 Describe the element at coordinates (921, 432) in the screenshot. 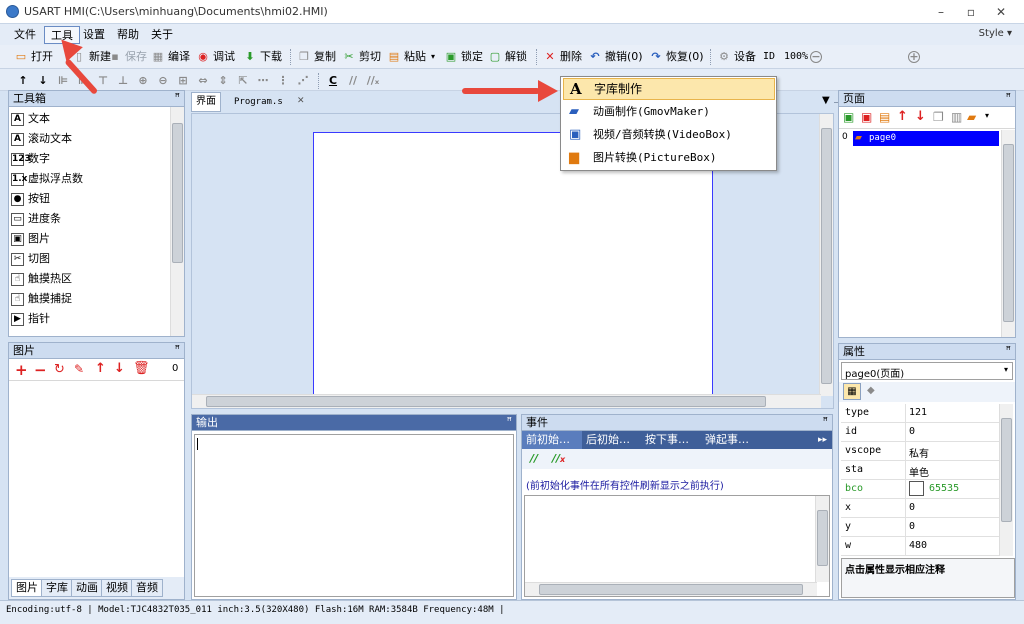

I see `property-row: id 0` at that location.